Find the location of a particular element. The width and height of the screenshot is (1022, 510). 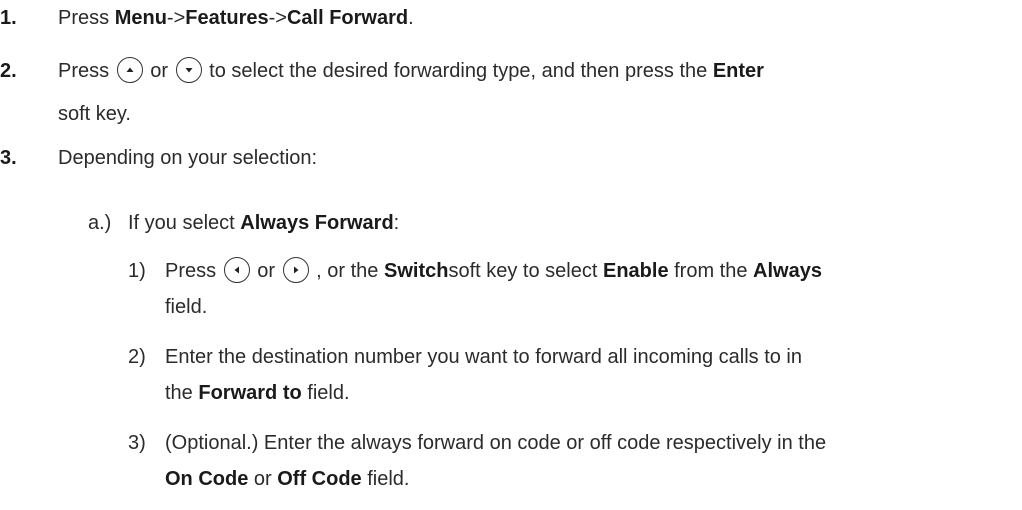

item-3-continuation: On Code or Off Code field. is located at coordinates (287, 479).